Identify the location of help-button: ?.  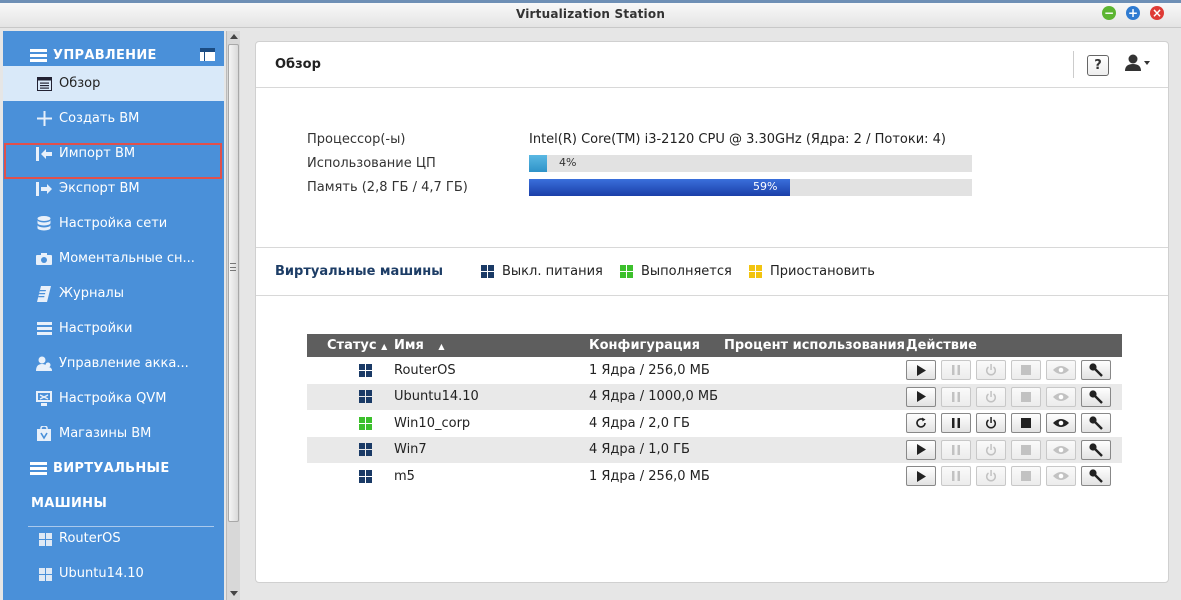
(1098, 65).